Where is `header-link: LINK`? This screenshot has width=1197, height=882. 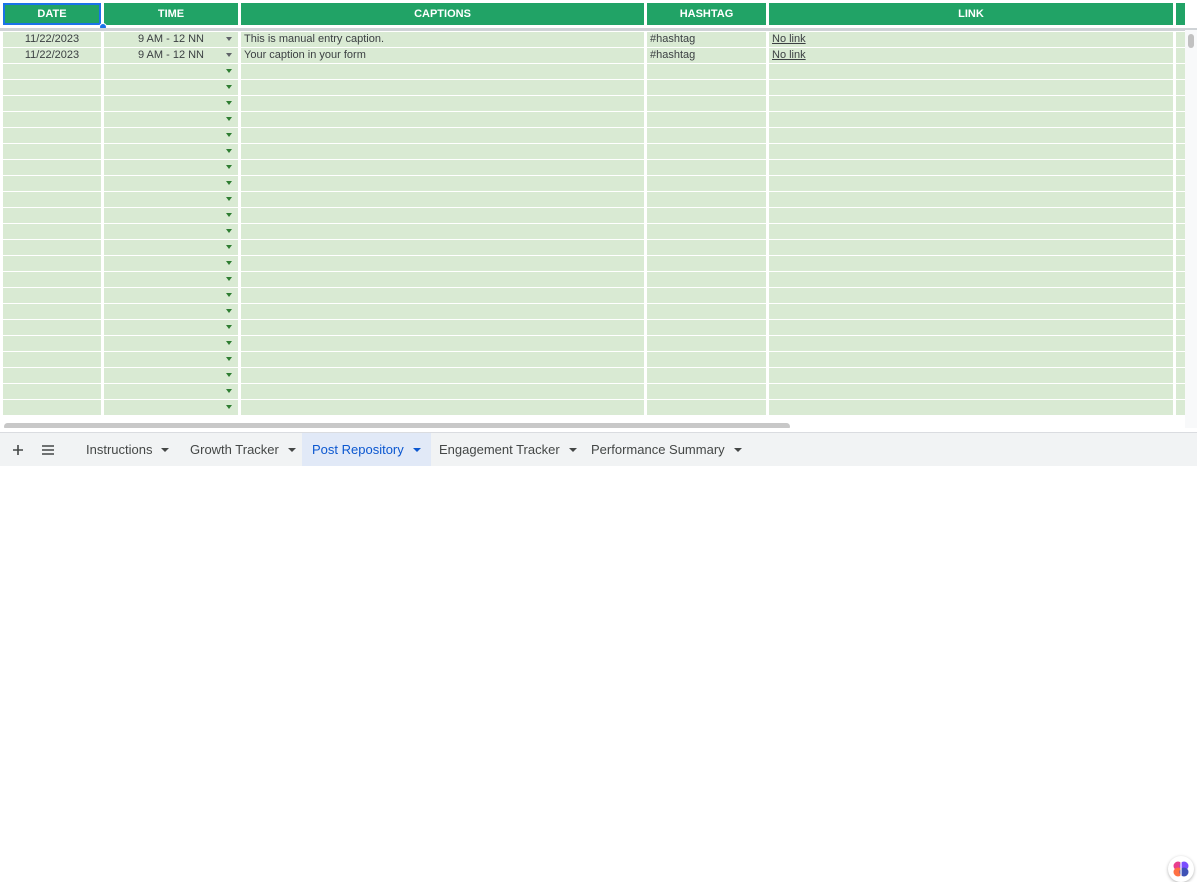
header-link: LINK is located at coordinates (971, 14).